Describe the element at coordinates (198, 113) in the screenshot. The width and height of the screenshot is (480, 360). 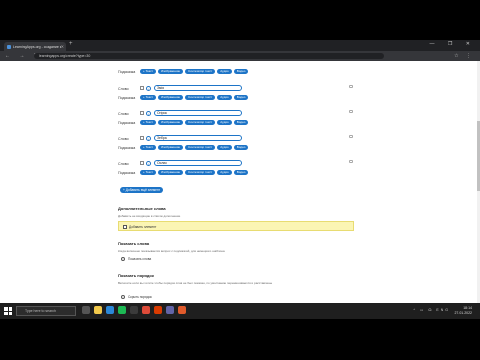
I see `word-input: Огірок` at that location.